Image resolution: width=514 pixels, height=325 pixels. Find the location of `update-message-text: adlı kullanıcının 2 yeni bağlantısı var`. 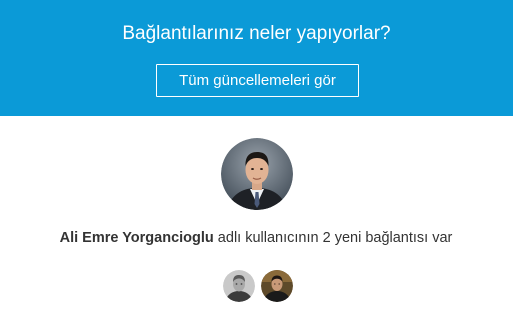

update-message-text: adlı kullanıcının 2 yeni bağlantısı var is located at coordinates (333, 238).